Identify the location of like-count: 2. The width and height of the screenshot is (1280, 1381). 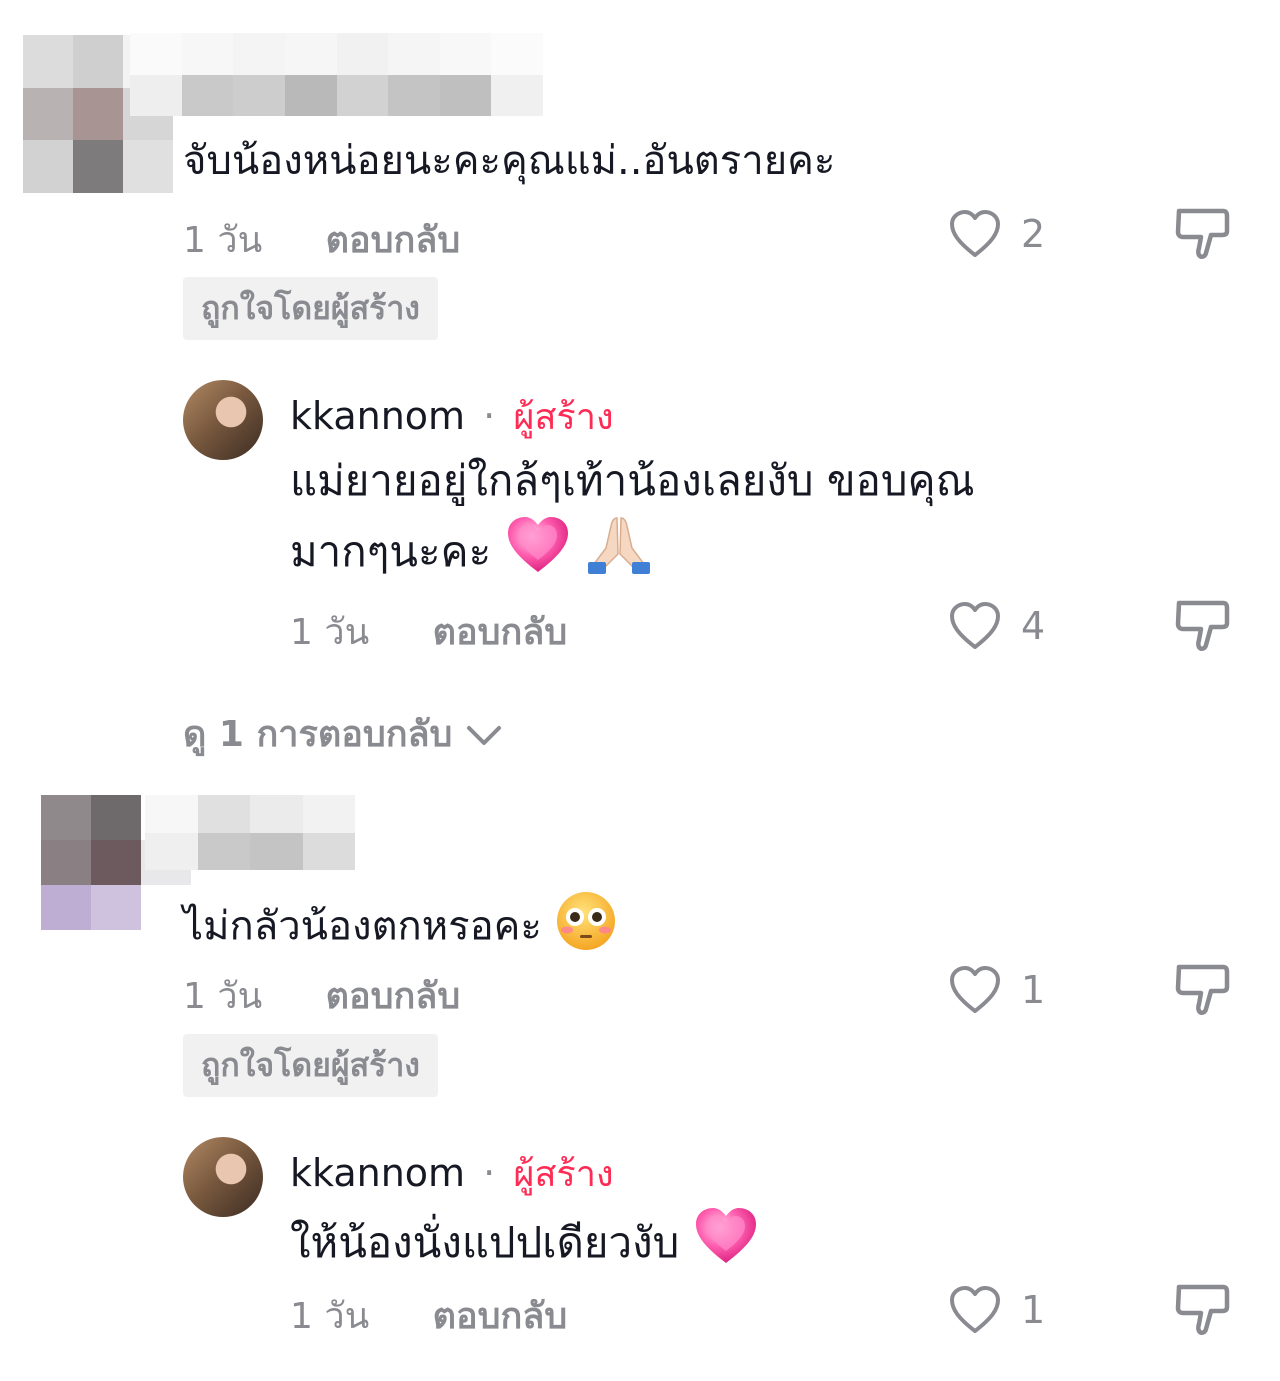
(1033, 234).